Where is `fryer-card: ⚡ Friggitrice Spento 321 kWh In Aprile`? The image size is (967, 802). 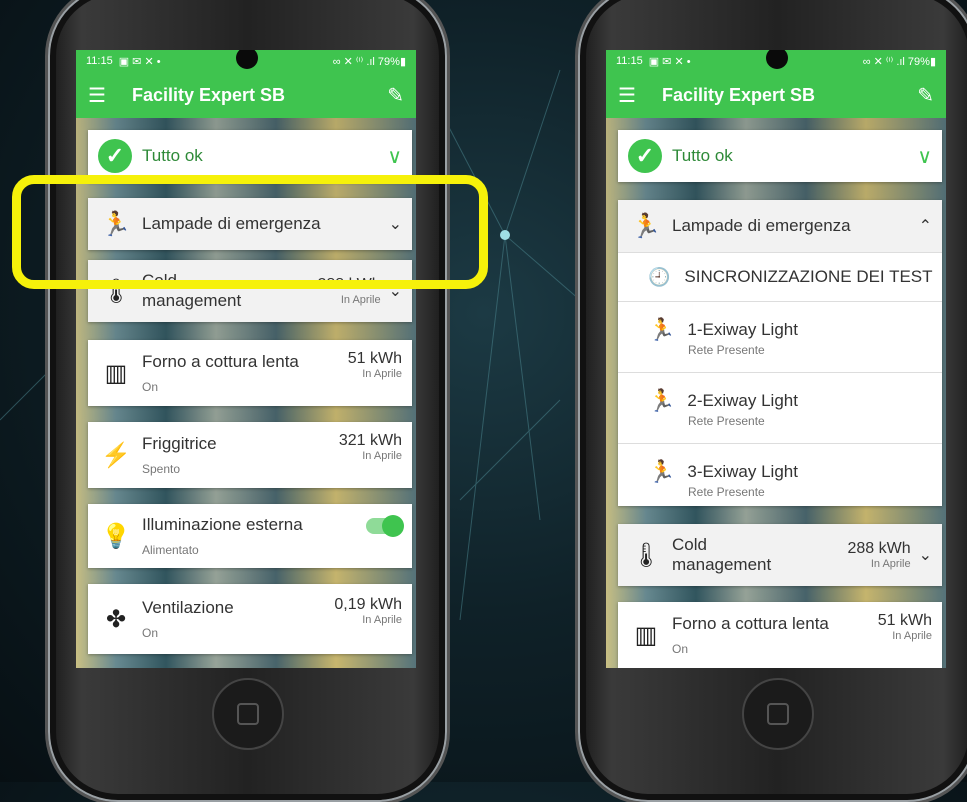
fryer-card: ⚡ Friggitrice Spento 321 kWh In Aprile is located at coordinates (250, 455).